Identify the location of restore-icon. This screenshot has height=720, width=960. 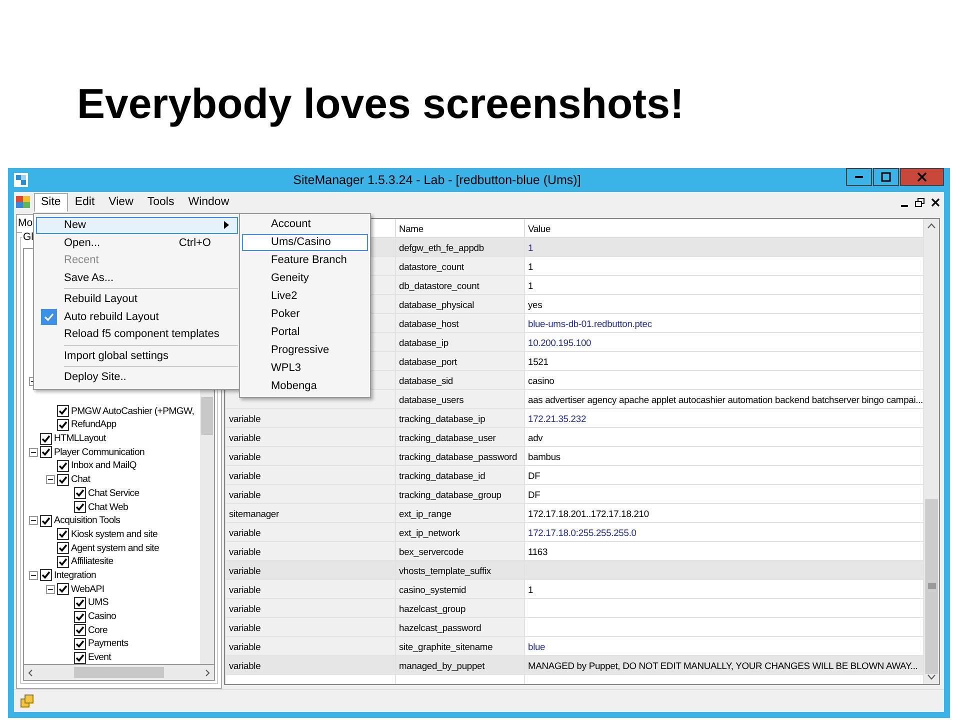
(920, 202).